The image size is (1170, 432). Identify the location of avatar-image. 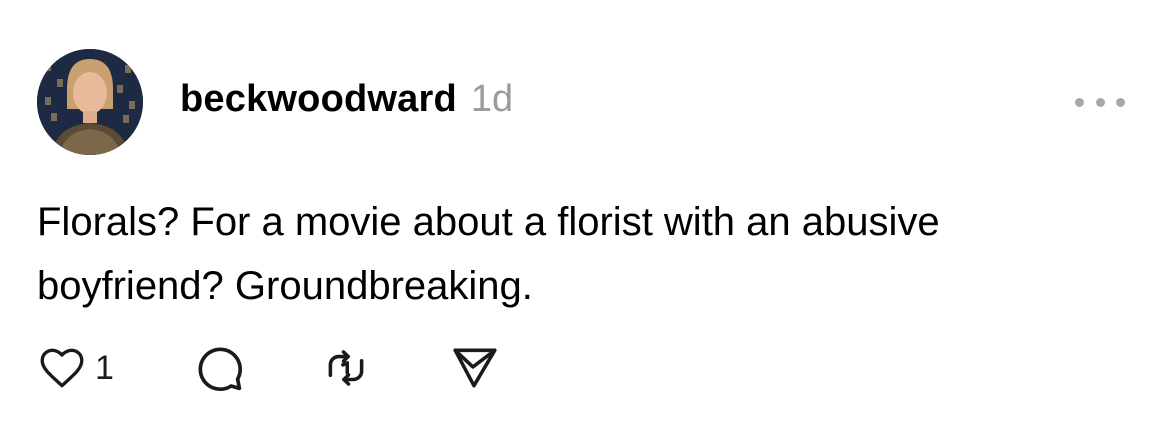
(90, 102).